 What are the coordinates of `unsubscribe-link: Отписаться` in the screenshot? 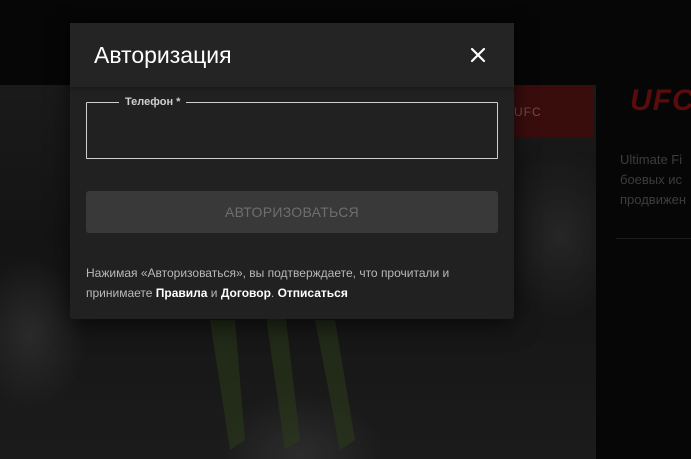 It's located at (313, 293).